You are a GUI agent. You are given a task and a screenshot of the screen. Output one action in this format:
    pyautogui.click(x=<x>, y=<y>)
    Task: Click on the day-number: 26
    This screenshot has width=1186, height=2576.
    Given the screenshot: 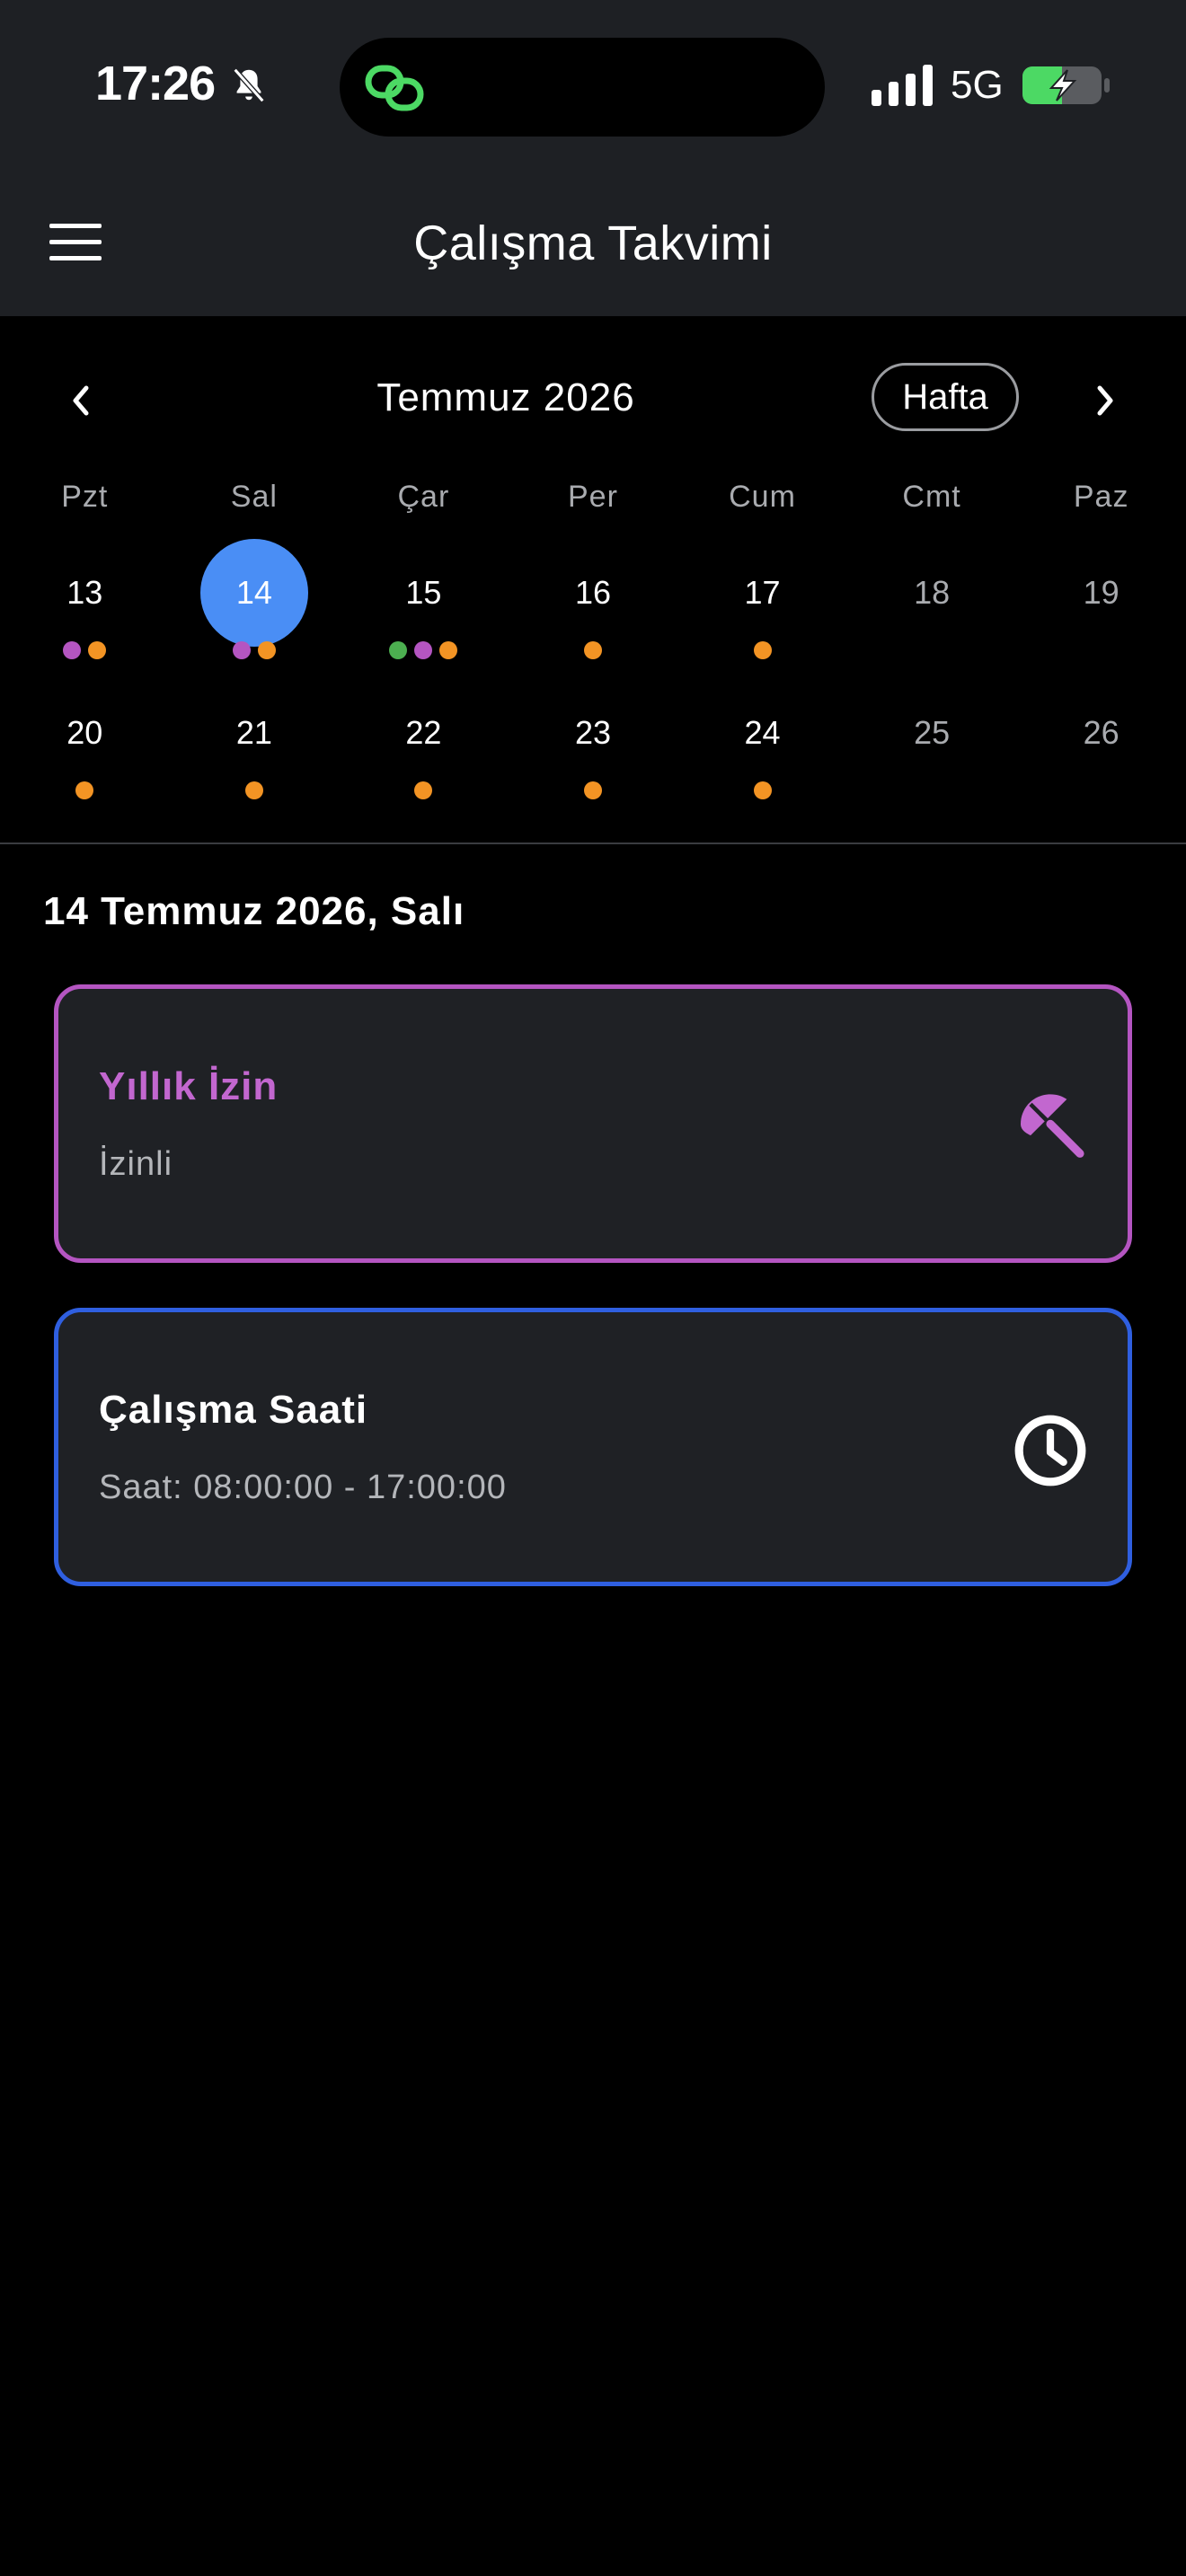 What is the action you would take?
    pyautogui.click(x=1101, y=732)
    